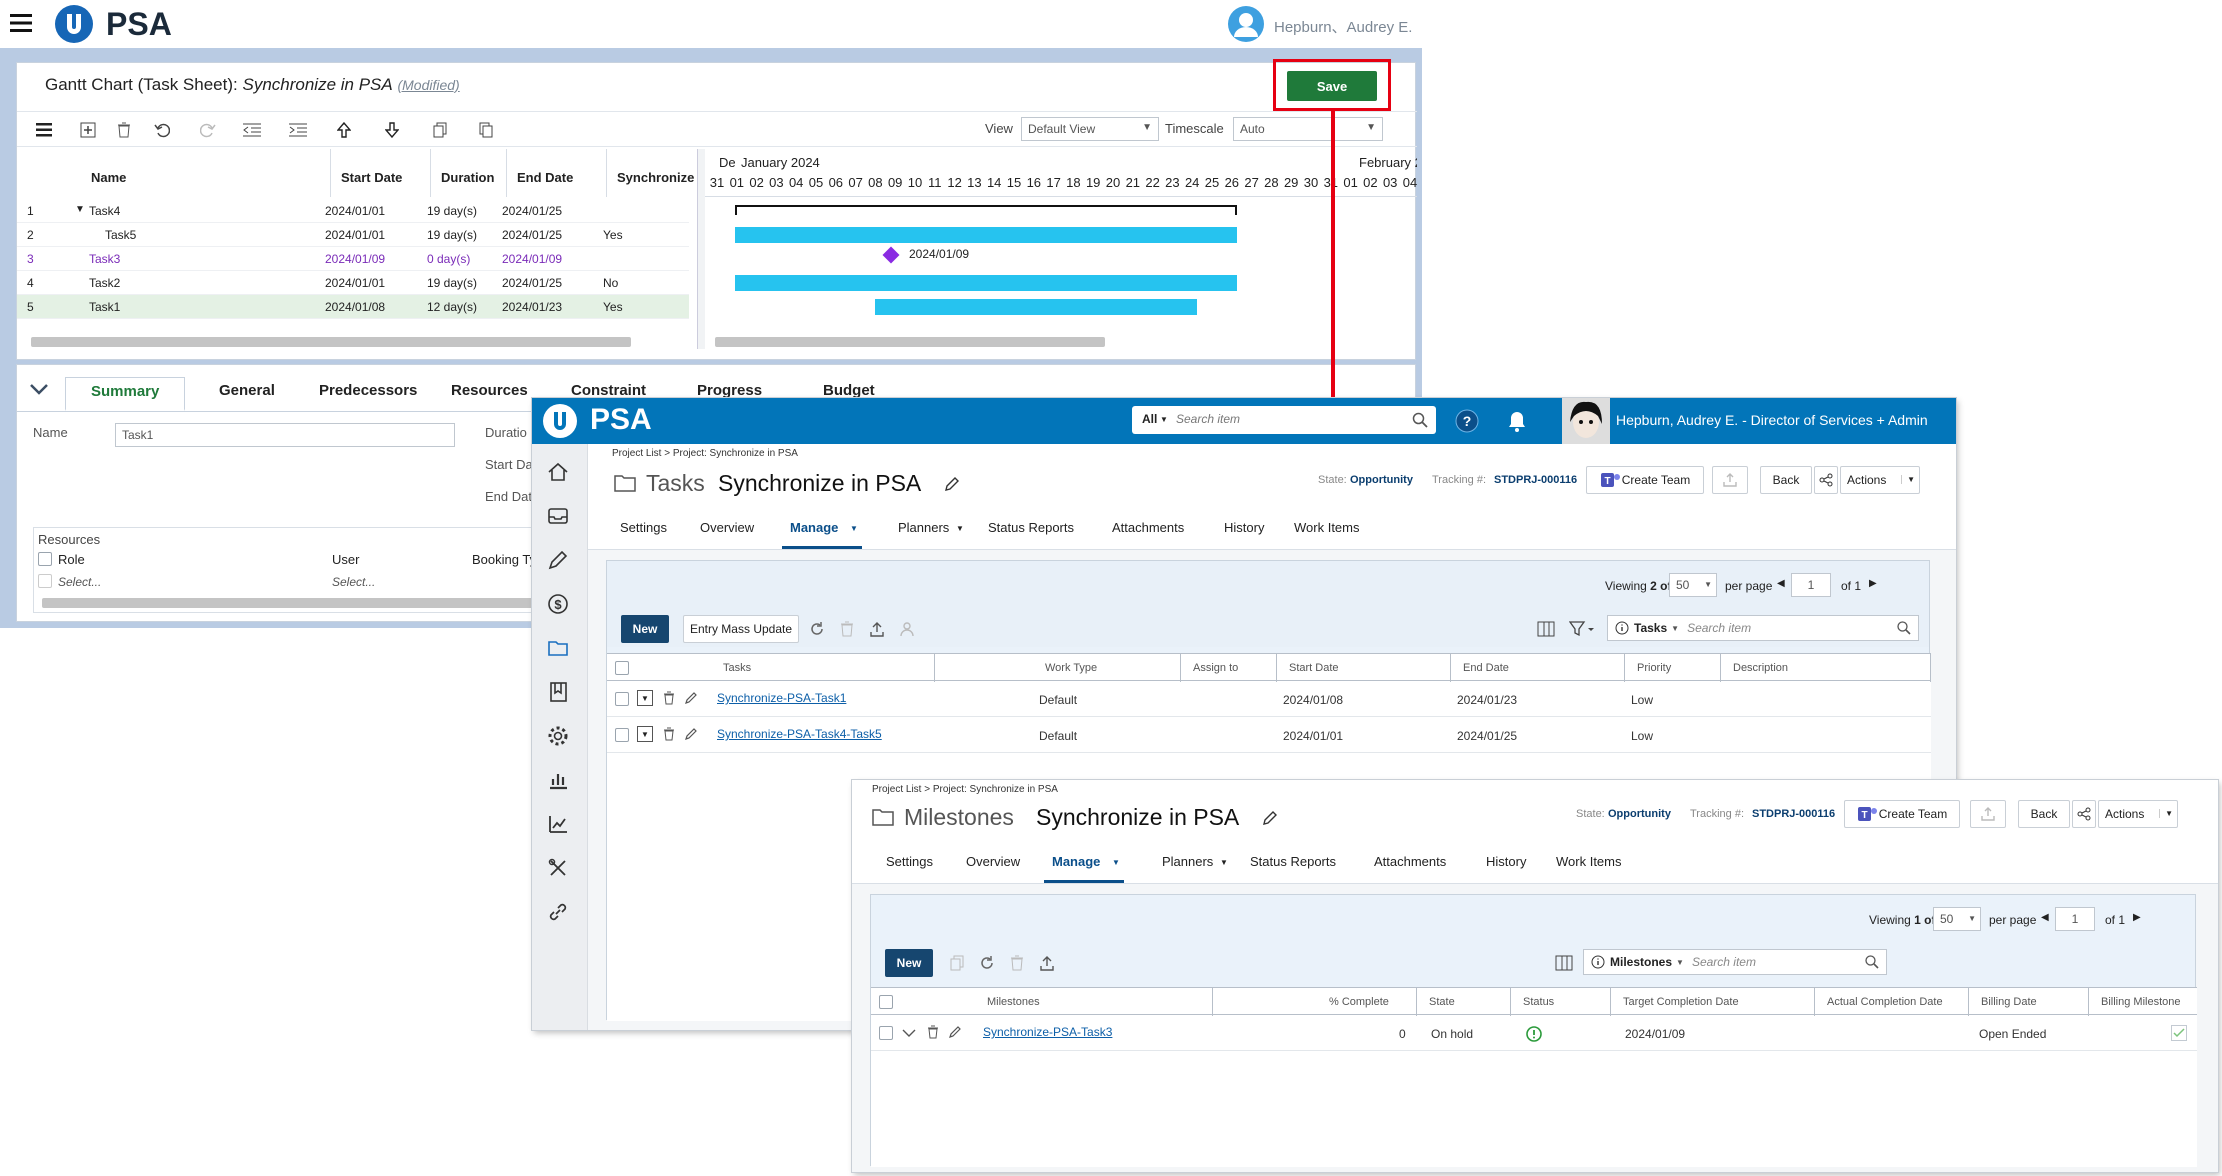  What do you see at coordinates (729, 390) in the screenshot?
I see `tab-progress: Progress` at bounding box center [729, 390].